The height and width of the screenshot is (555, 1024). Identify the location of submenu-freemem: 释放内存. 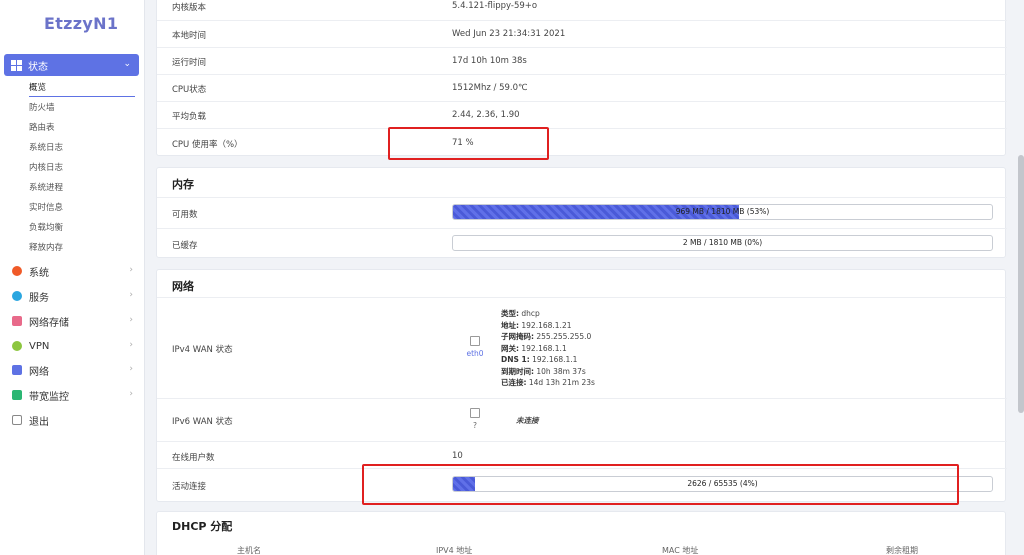
(72, 250).